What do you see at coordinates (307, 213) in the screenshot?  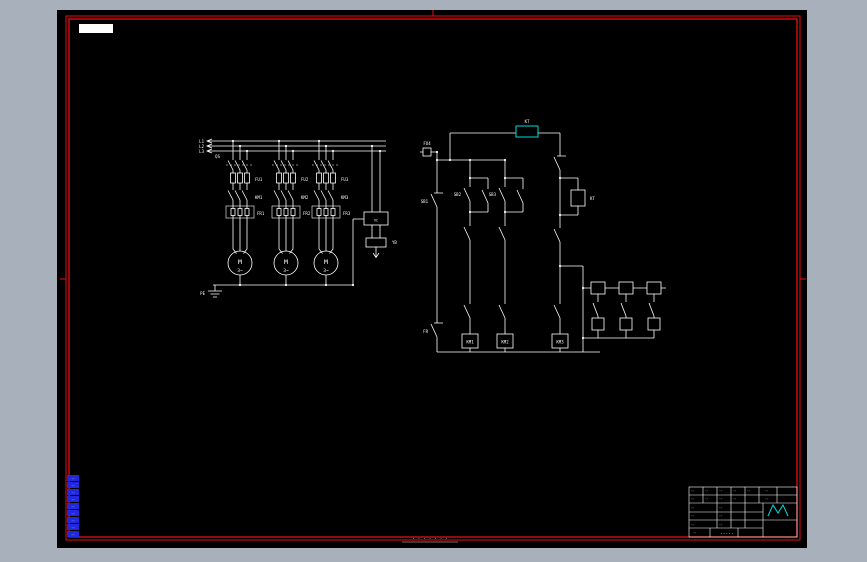 I see `overload-label-2: FR2` at bounding box center [307, 213].